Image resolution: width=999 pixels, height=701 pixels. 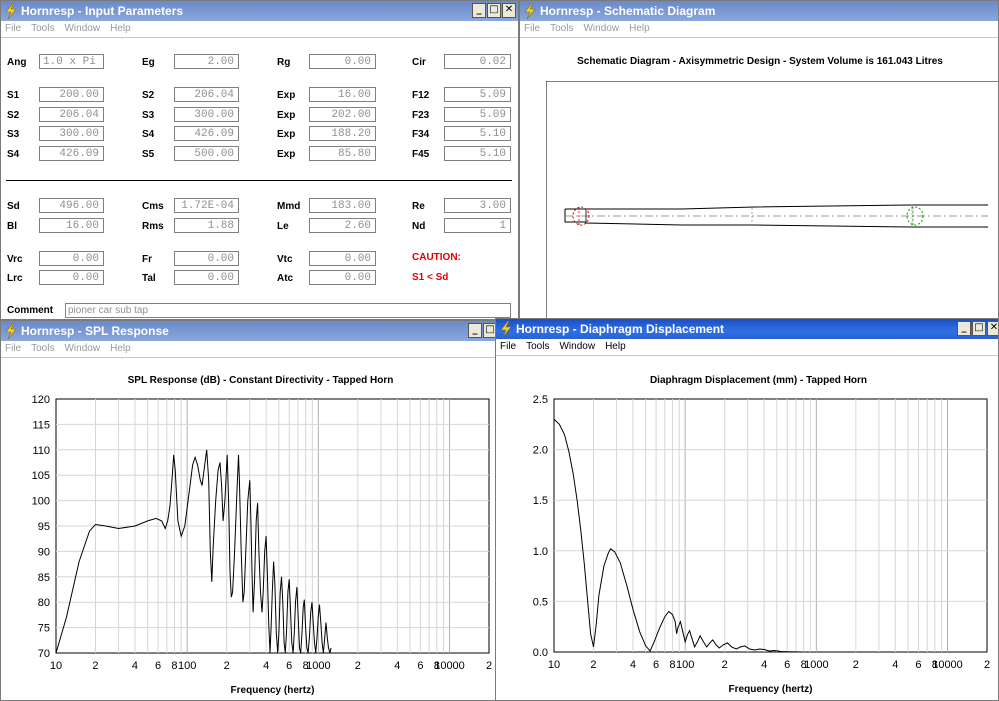 What do you see at coordinates (41, 400) in the screenshot?
I see `y-tick-label: 120` at bounding box center [41, 400].